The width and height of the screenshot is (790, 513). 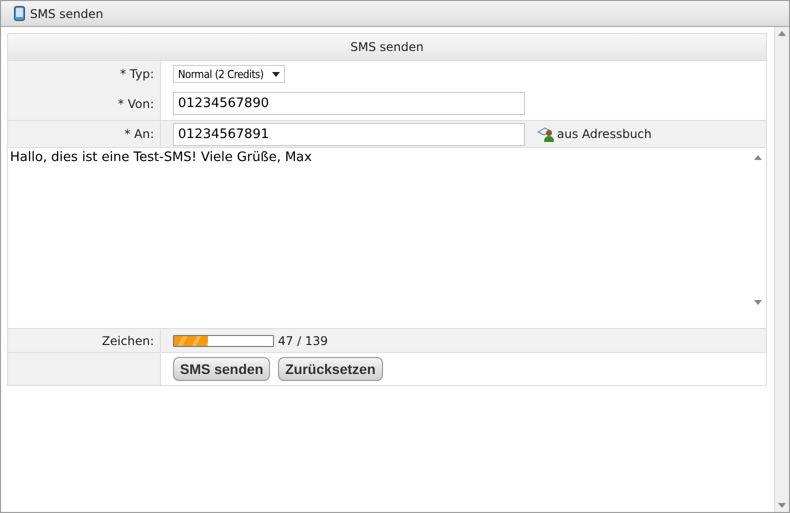 What do you see at coordinates (546, 134) in the screenshot?
I see `address-book-icon` at bounding box center [546, 134].